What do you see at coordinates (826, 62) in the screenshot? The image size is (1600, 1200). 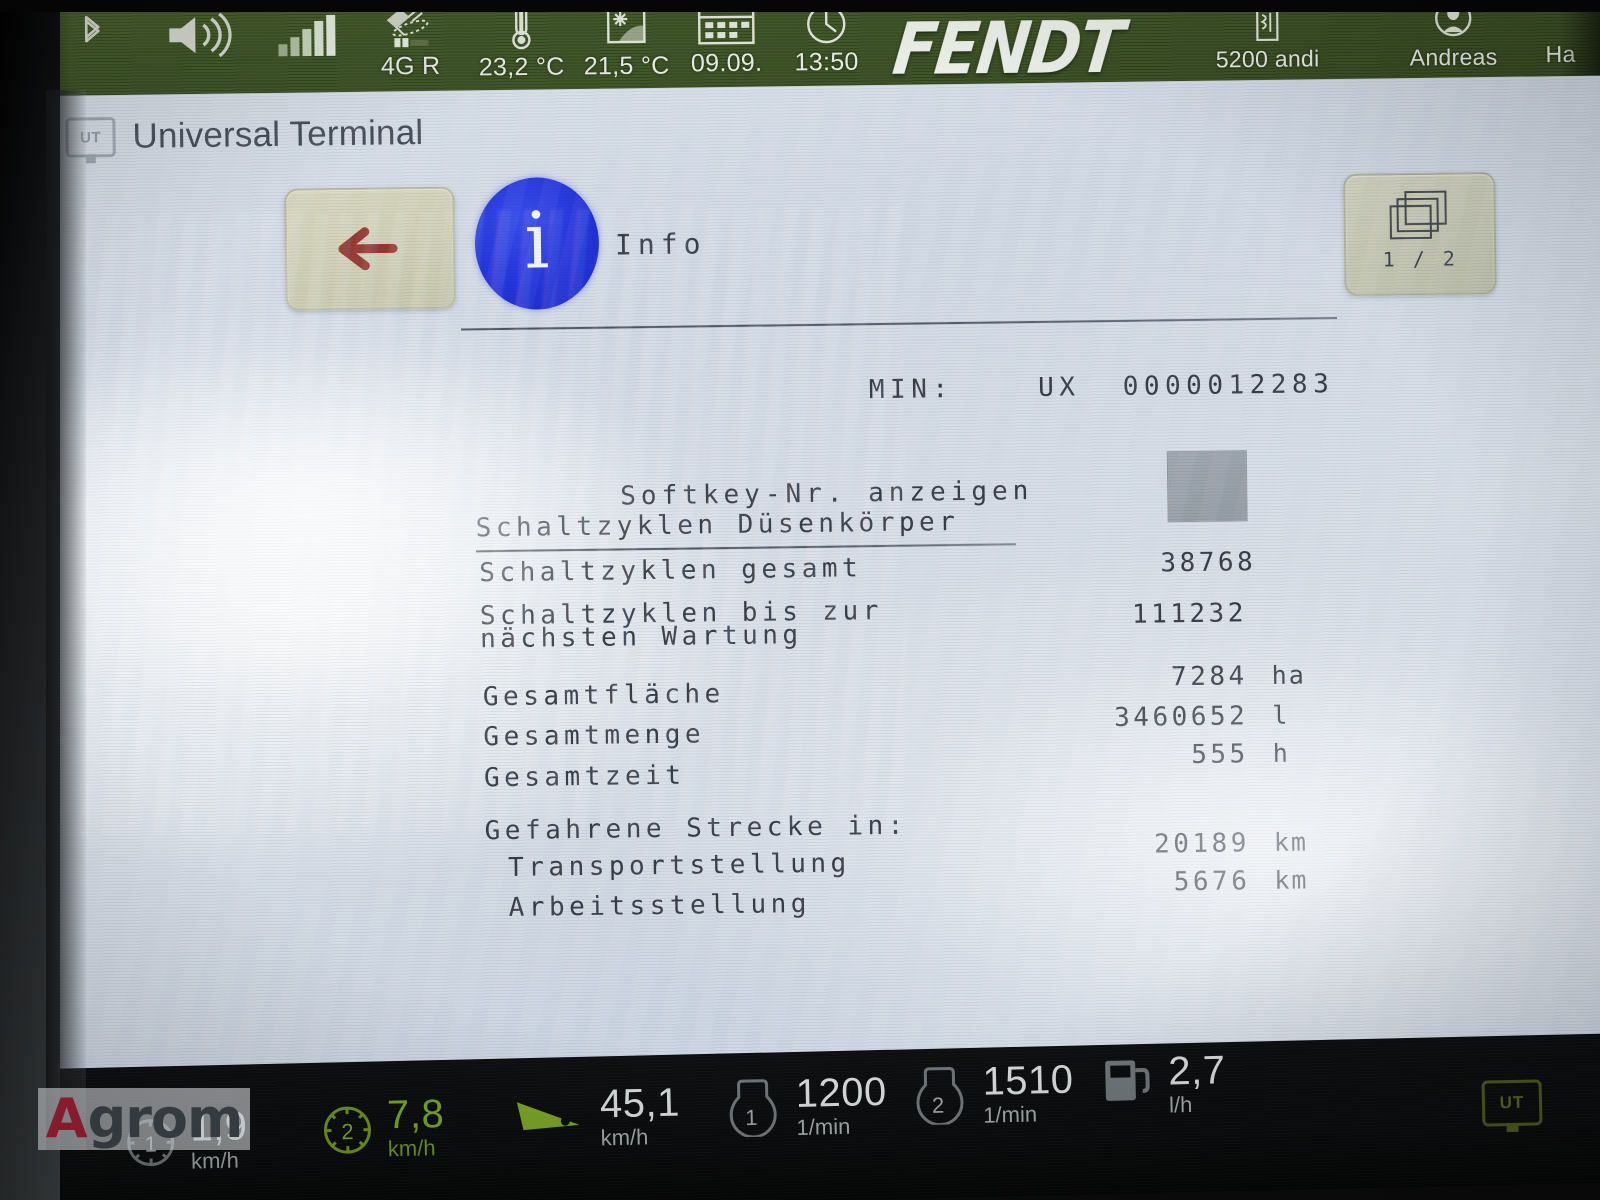 I see `statusbar-time-value: 13:50` at bounding box center [826, 62].